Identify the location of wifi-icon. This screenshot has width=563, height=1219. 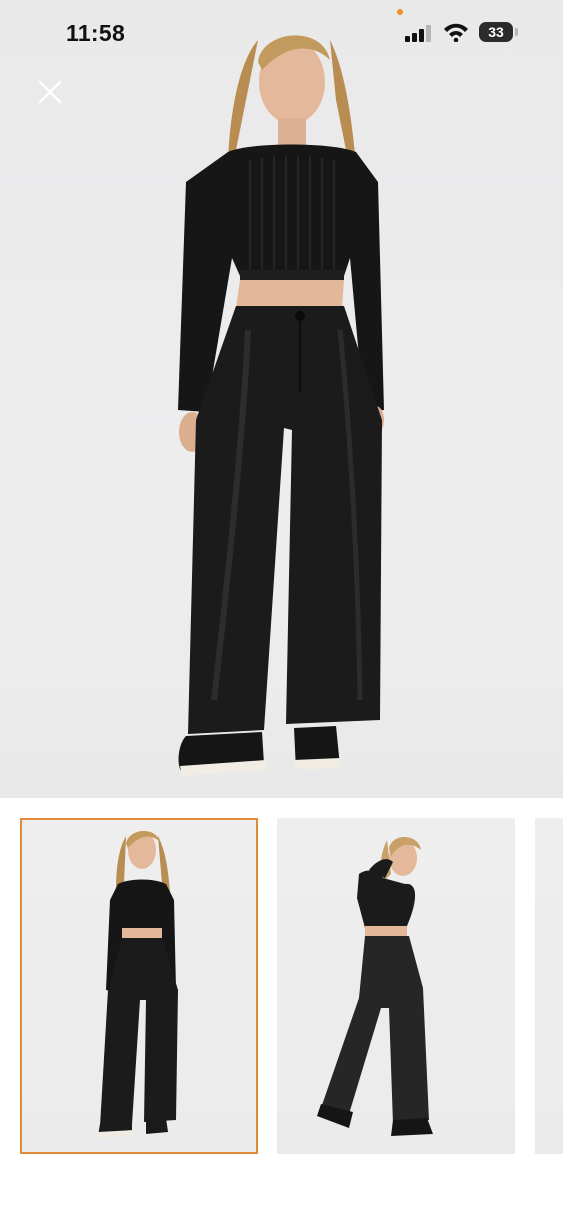
(456, 32).